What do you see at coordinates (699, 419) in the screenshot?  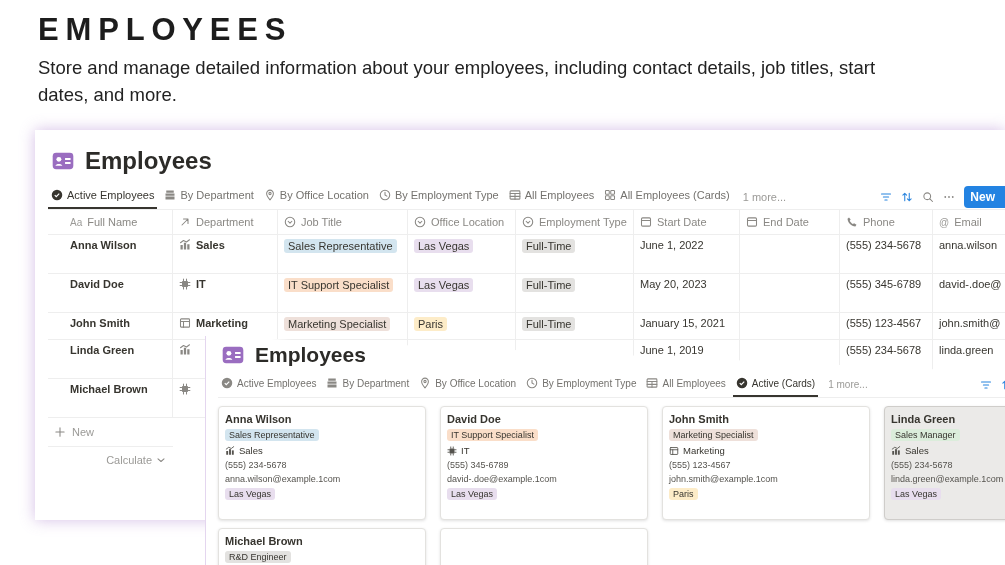 I see `employee-name: John Smith` at bounding box center [699, 419].